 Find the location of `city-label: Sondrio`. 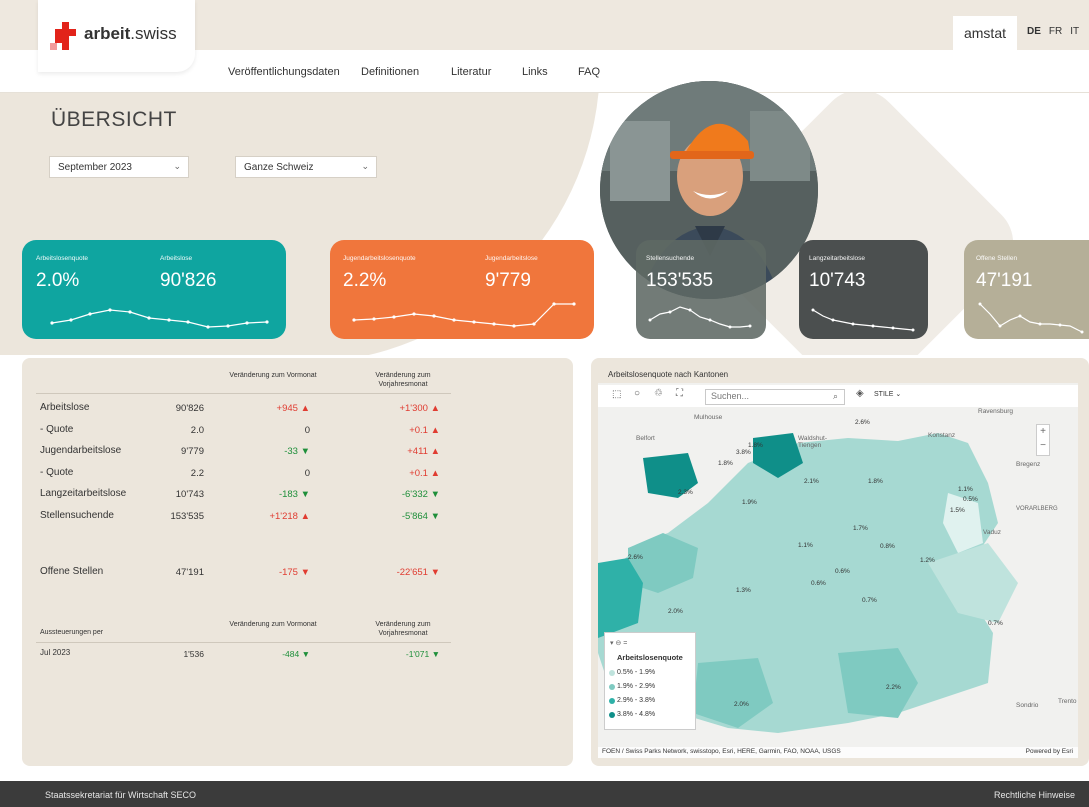

city-label: Sondrio is located at coordinates (1027, 705).